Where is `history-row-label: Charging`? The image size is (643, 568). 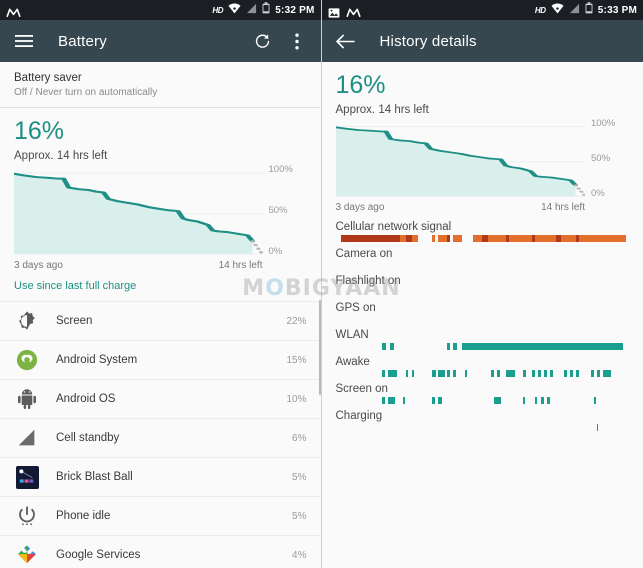 history-row-label: Charging is located at coordinates (359, 416).